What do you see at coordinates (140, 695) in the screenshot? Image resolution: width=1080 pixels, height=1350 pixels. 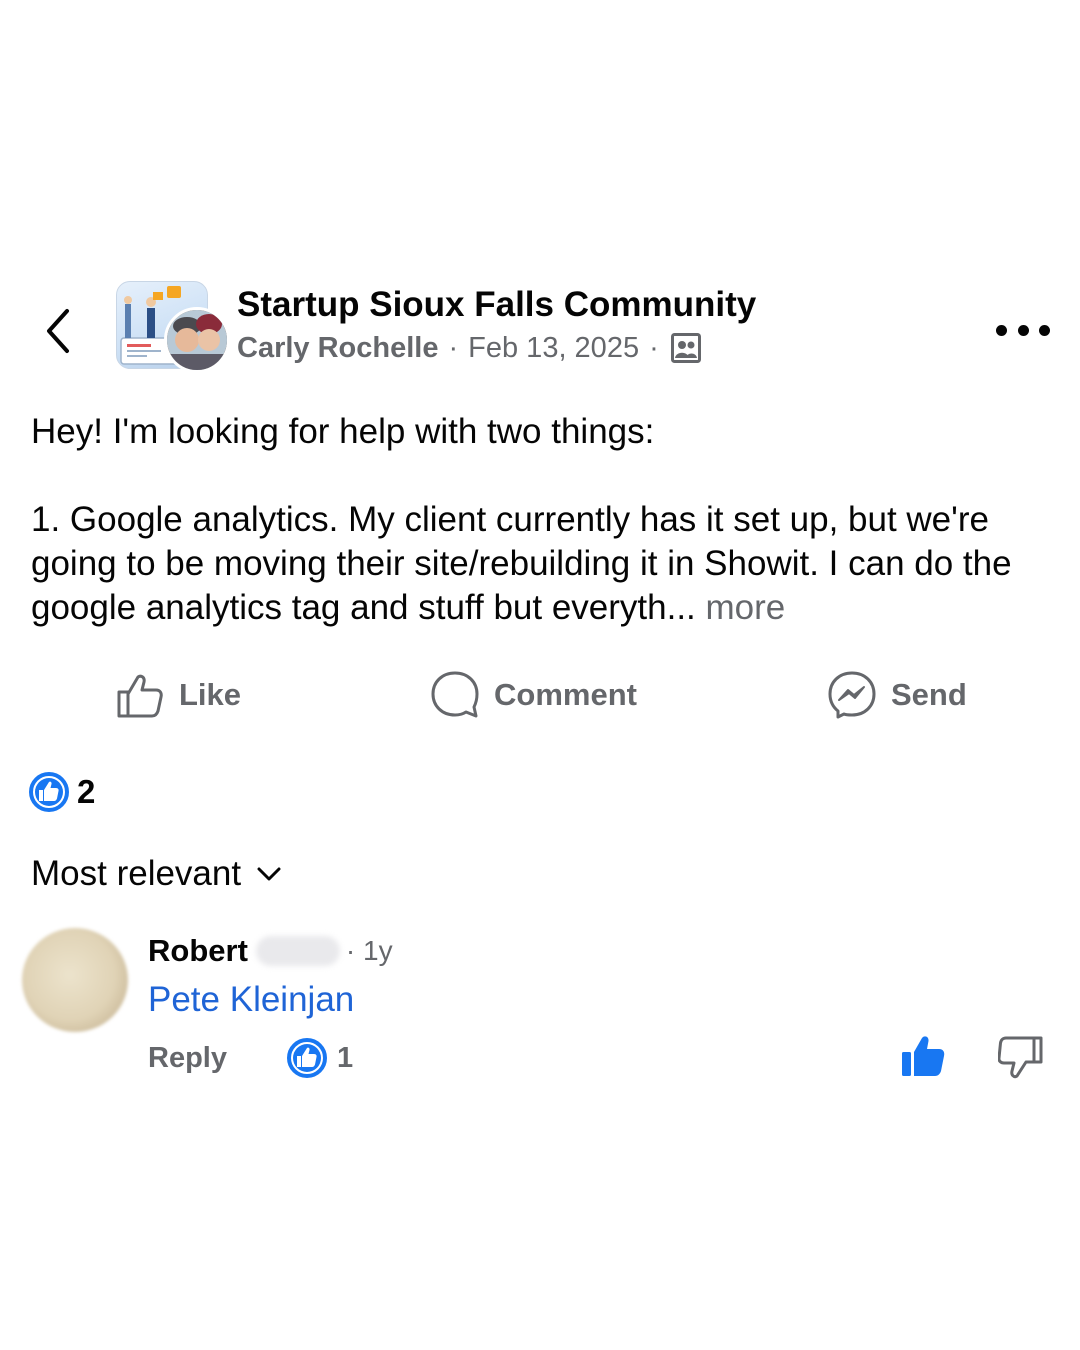 I see `thumbs-up-outline-icon` at bounding box center [140, 695].